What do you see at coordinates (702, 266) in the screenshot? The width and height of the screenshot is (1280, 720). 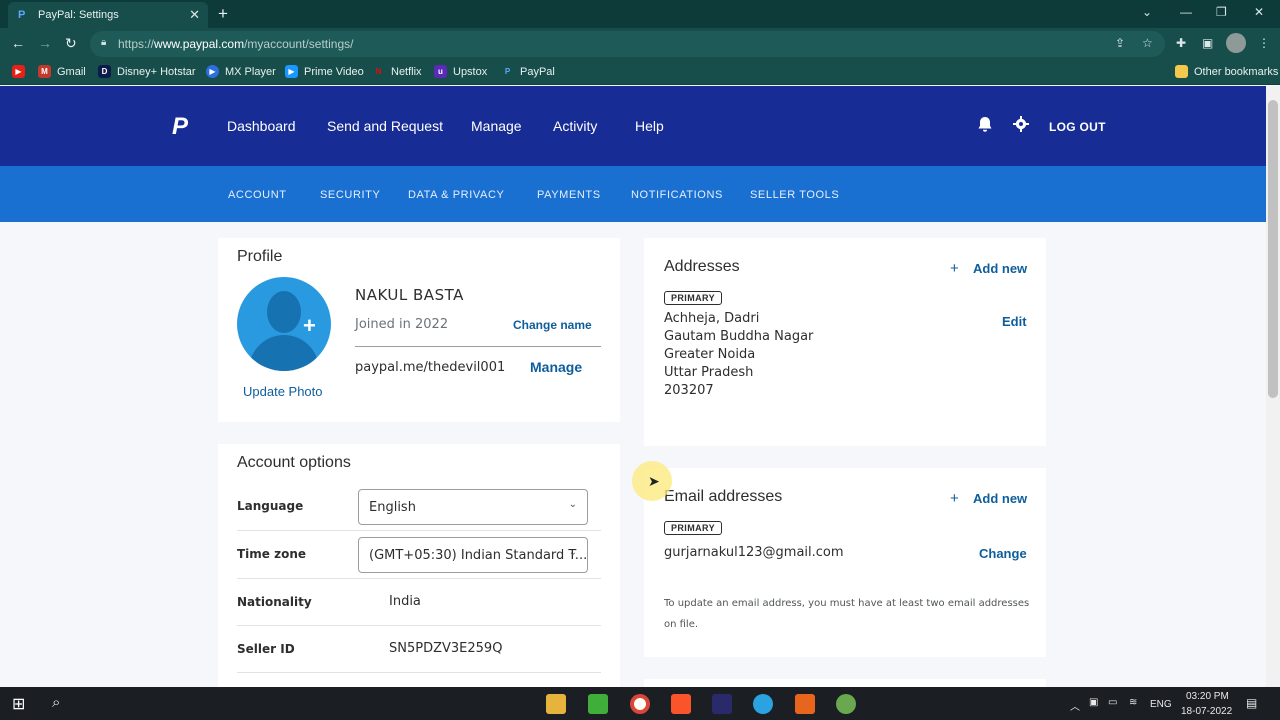 I see `addresses-title: Addresses` at bounding box center [702, 266].